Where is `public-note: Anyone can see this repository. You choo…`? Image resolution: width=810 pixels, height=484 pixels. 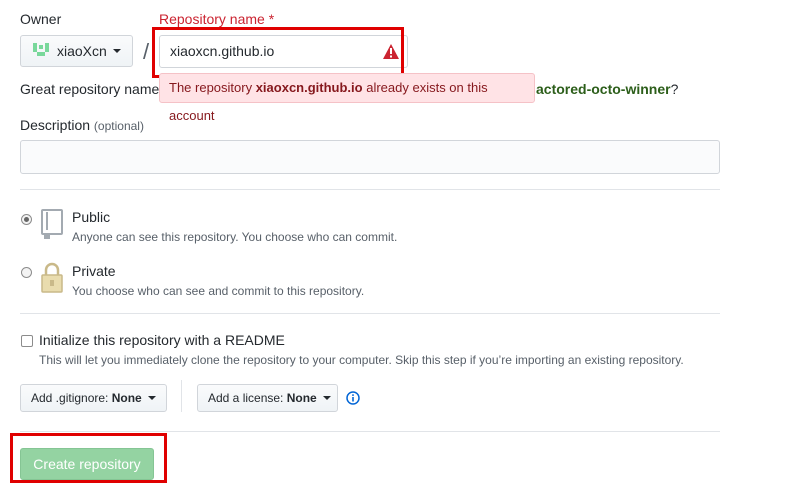 public-note: Anyone can see this repository. You choo… is located at coordinates (235, 237).